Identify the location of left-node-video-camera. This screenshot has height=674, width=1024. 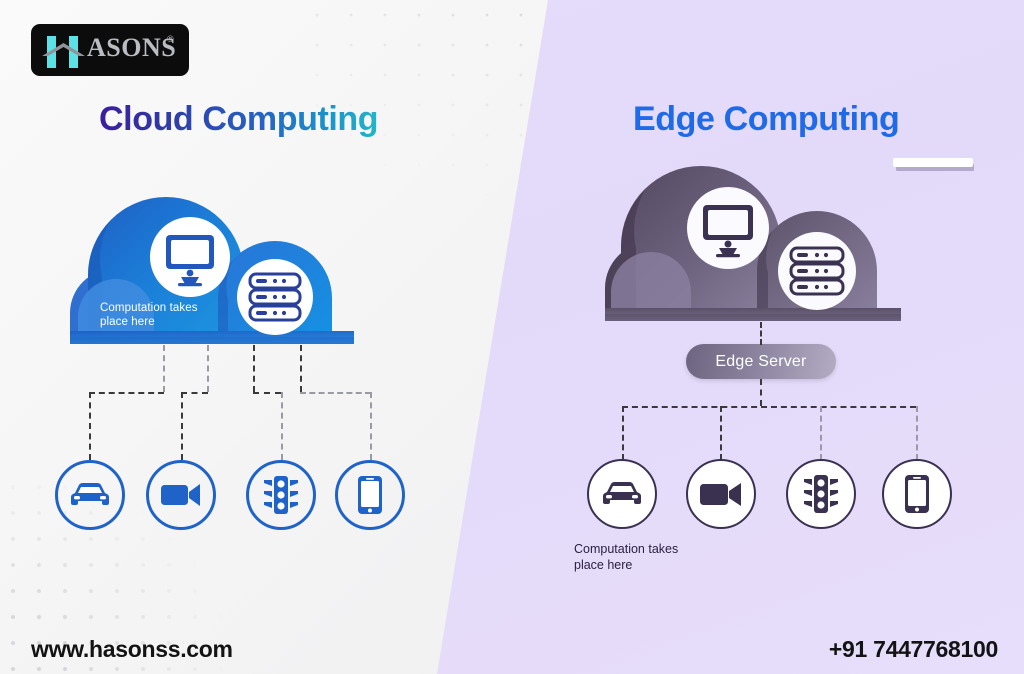
(181, 495).